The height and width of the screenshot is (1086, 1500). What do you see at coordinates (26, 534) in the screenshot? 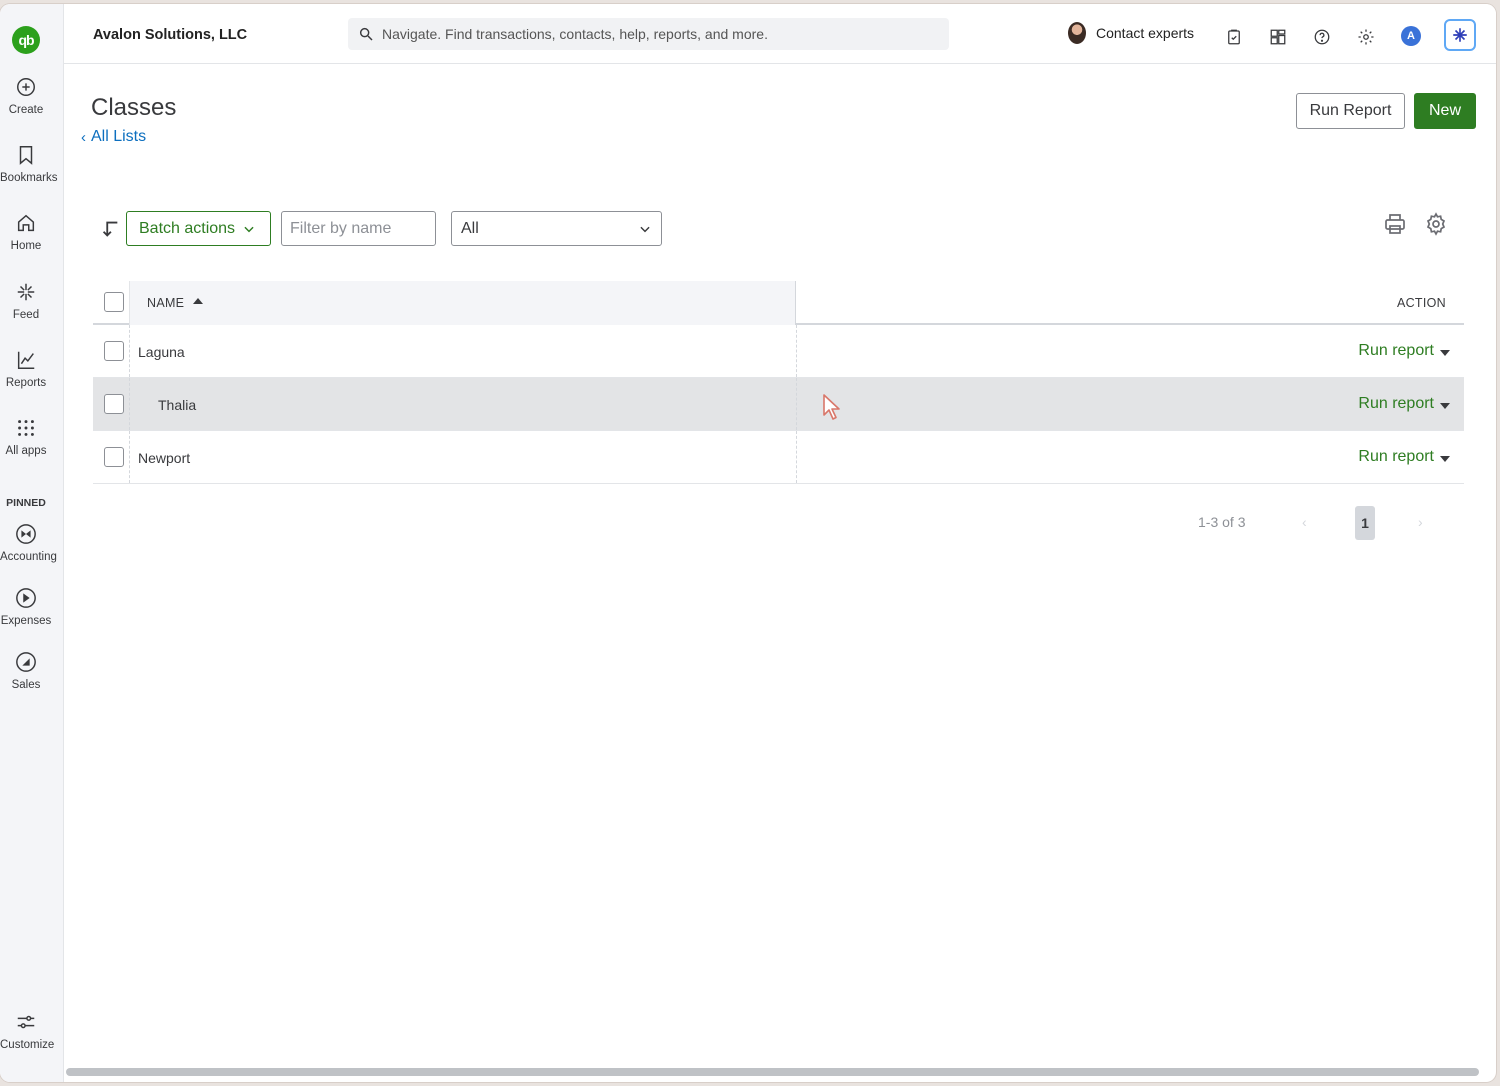
I see `accounting-icon` at bounding box center [26, 534].